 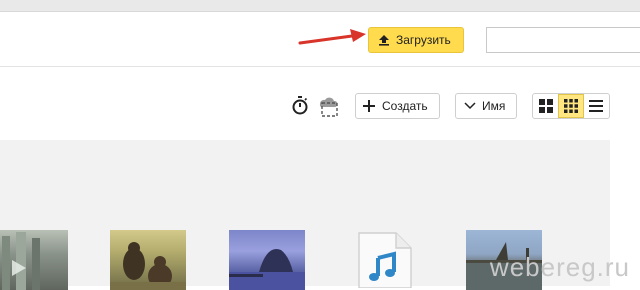 What do you see at coordinates (470, 106) in the screenshot?
I see `chevron-down-icon` at bounding box center [470, 106].